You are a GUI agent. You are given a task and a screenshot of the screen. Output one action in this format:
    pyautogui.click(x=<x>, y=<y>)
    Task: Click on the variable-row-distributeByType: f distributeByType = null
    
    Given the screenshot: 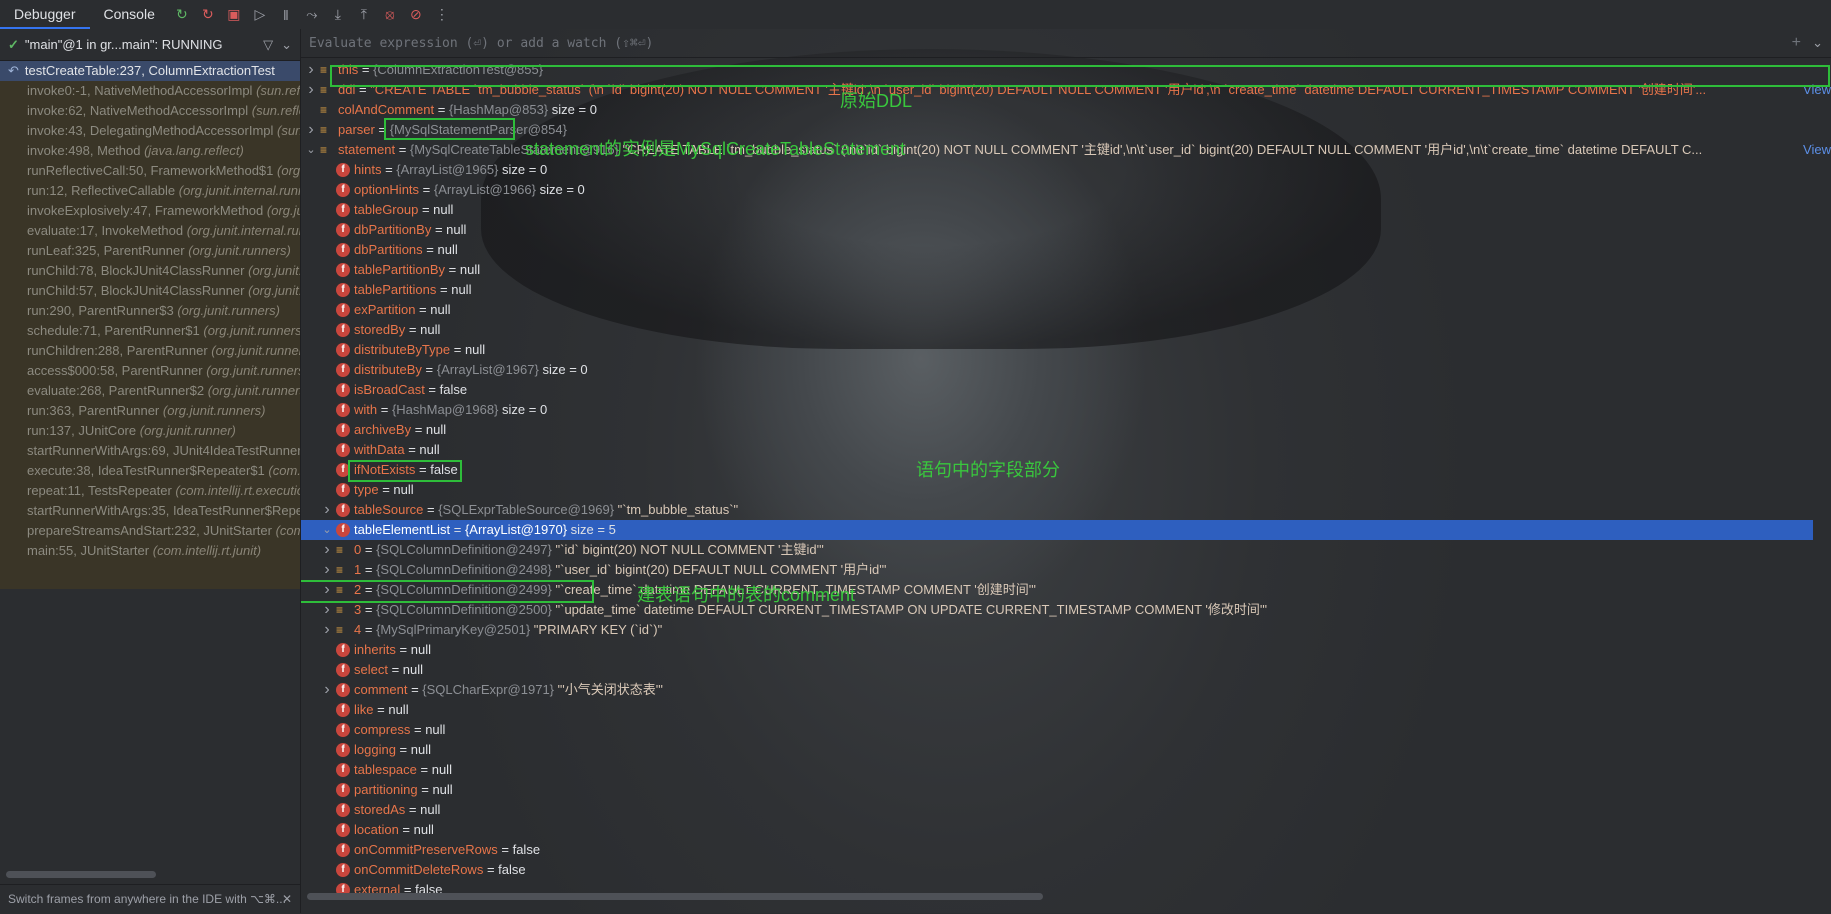 What is the action you would take?
    pyautogui.click(x=1066, y=350)
    